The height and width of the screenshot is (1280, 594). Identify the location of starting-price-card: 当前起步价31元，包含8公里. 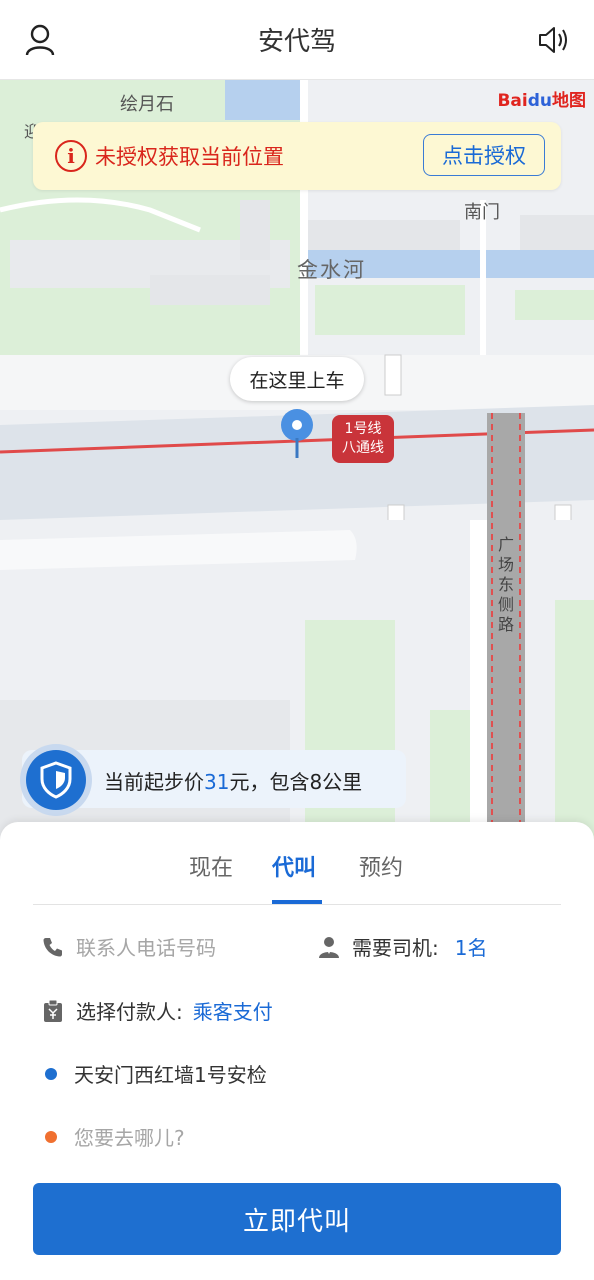
(213, 780).